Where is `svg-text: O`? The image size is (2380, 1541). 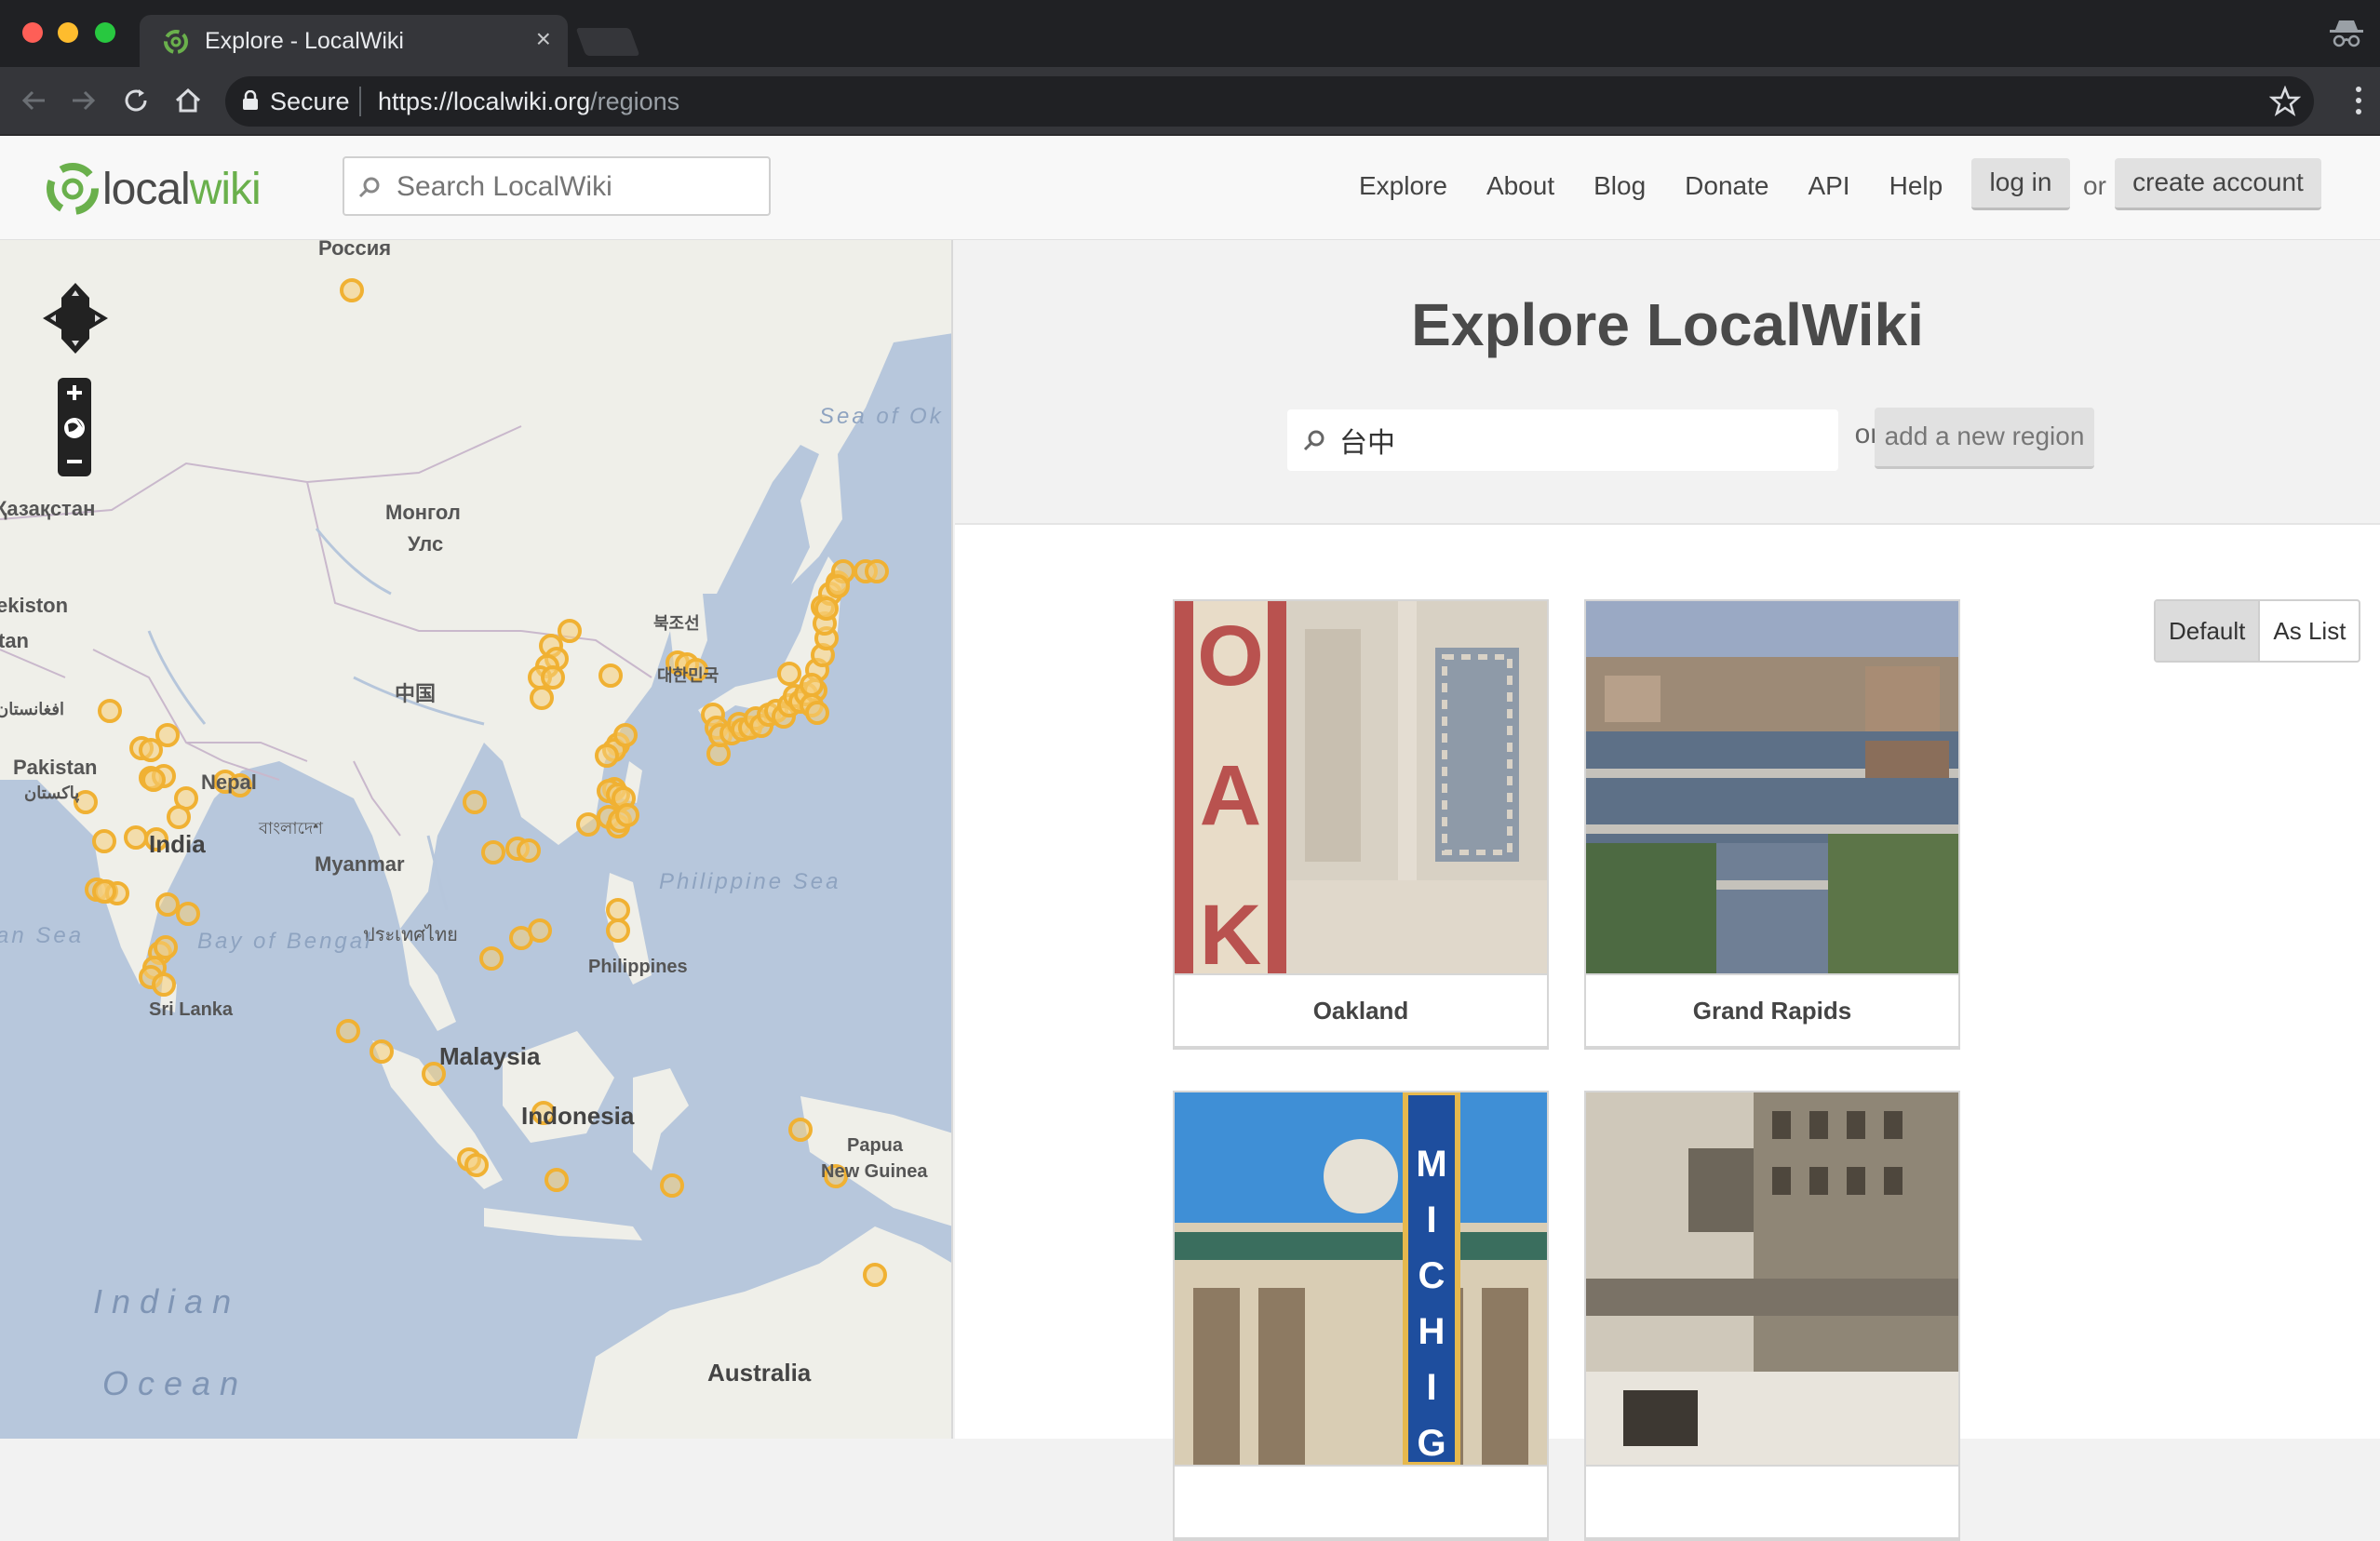 svg-text: O is located at coordinates (1230, 656).